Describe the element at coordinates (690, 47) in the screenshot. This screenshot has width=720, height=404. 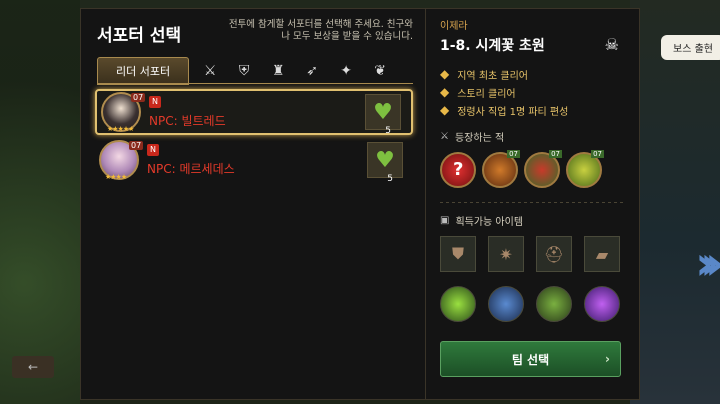
I see `boss-tooltip: 보스 출현` at that location.